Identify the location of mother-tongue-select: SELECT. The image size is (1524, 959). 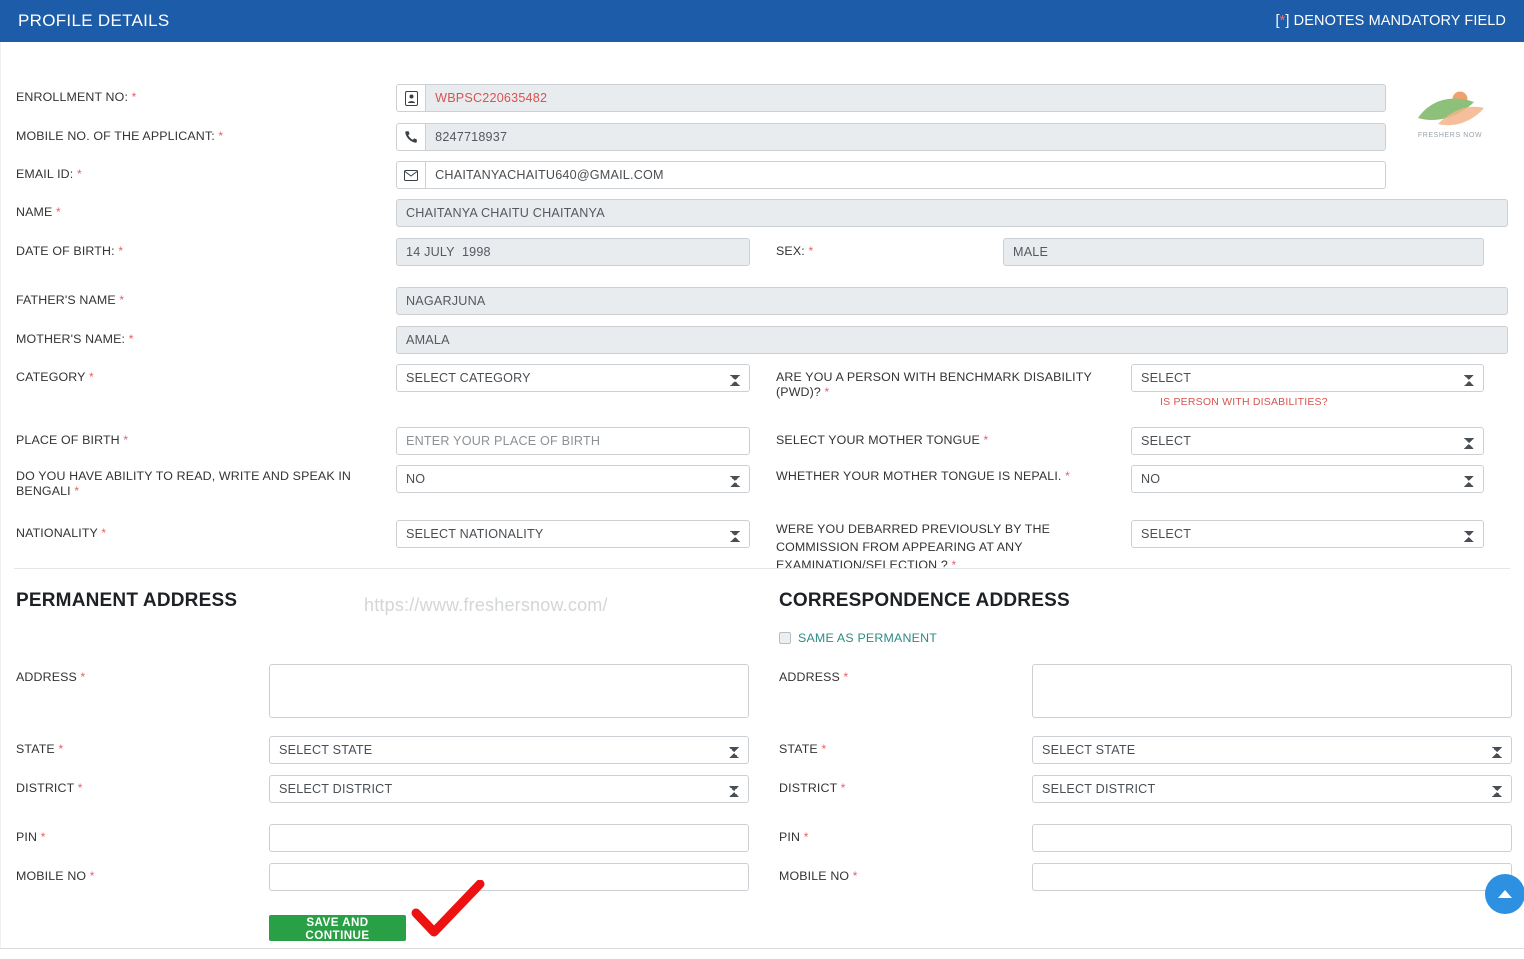
(1307, 441).